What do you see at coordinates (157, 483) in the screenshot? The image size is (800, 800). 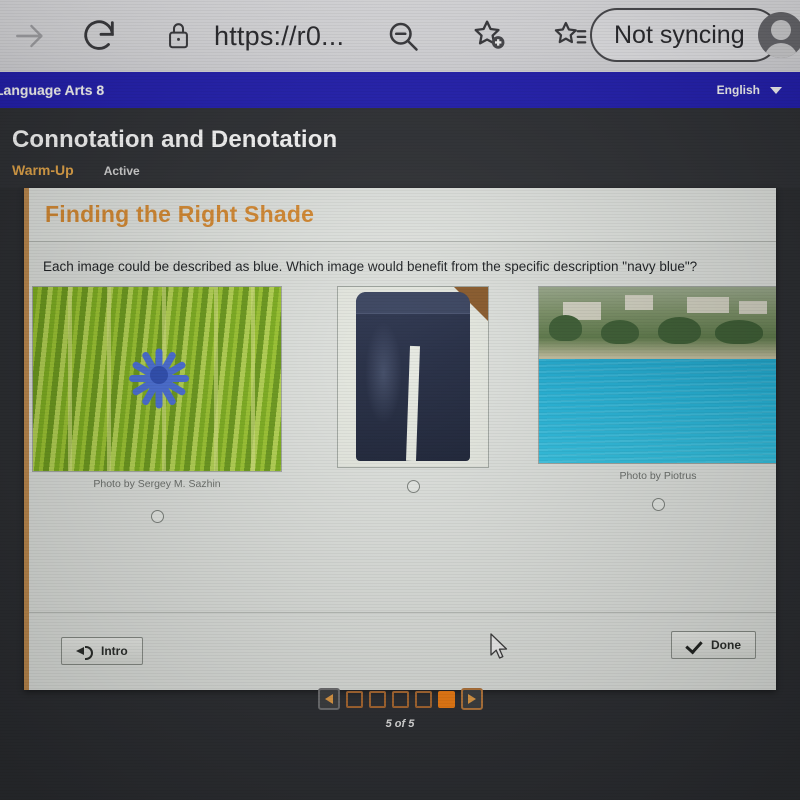 I see `photo-credit: Photo by Sergey M. Sazhin` at bounding box center [157, 483].